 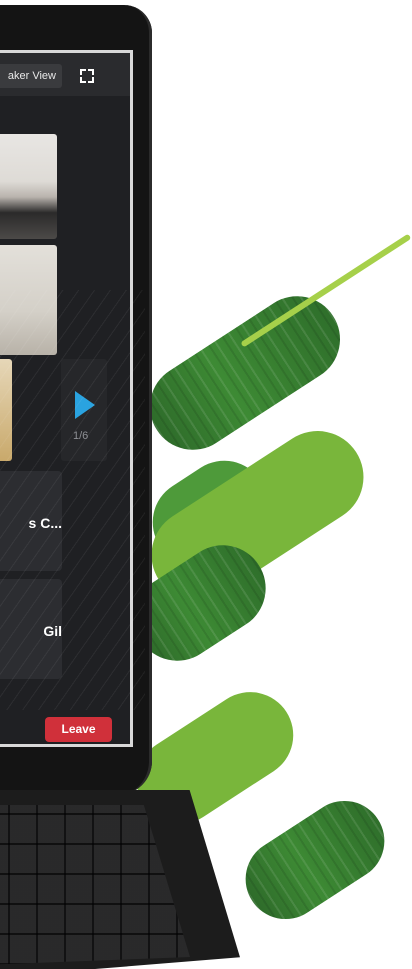 What do you see at coordinates (52, 631) in the screenshot?
I see `participant-name: Gil` at bounding box center [52, 631].